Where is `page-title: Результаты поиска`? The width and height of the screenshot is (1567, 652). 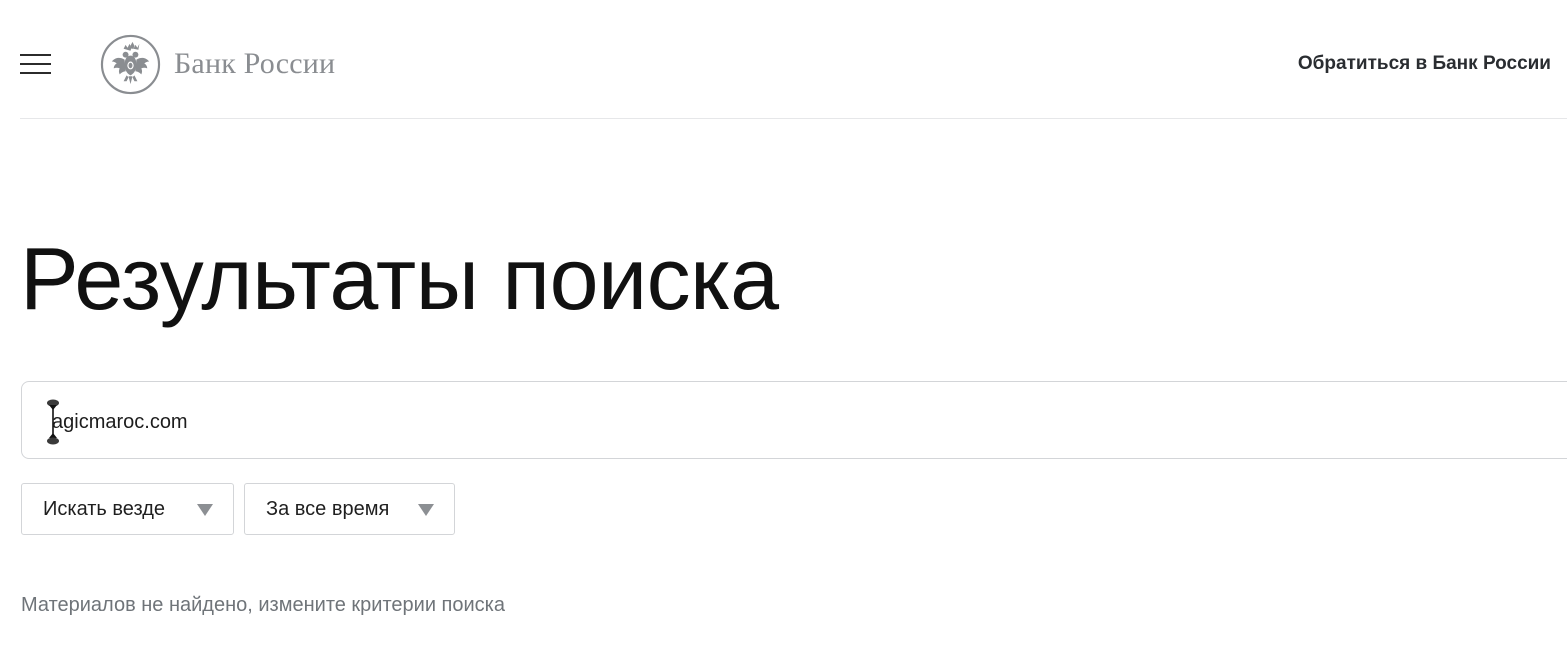
page-title: Результаты поиска is located at coordinates (399, 278).